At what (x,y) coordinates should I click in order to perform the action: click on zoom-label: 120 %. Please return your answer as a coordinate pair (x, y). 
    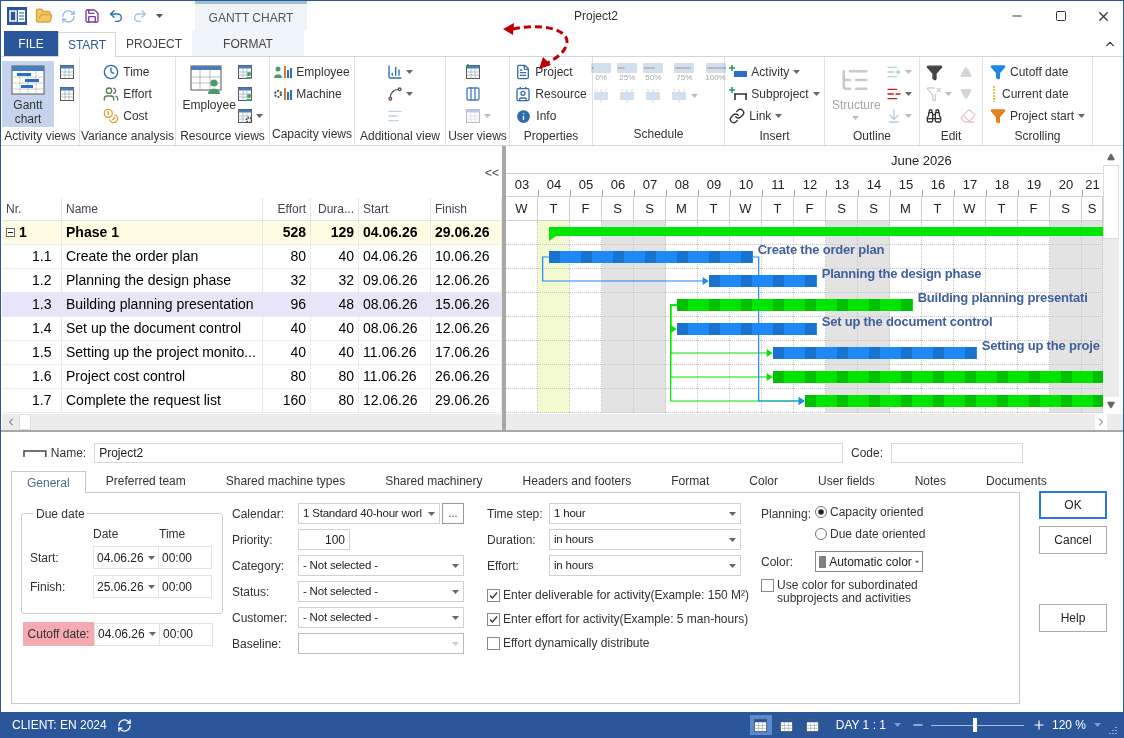
    Looking at the image, I should click on (1068, 725).